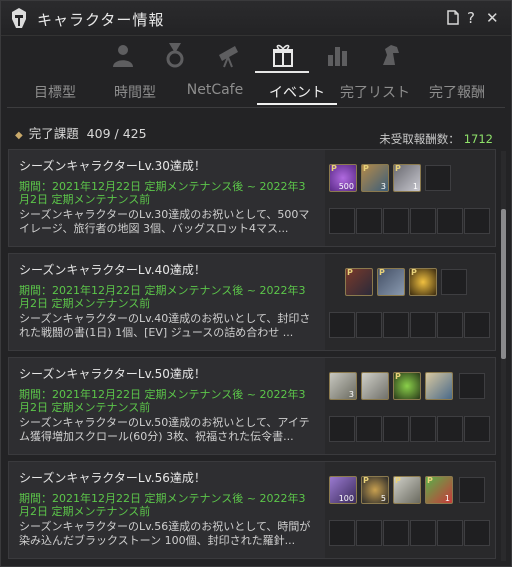 The image size is (512, 567). I want to click on scrollbar-thumb, so click(503, 284).